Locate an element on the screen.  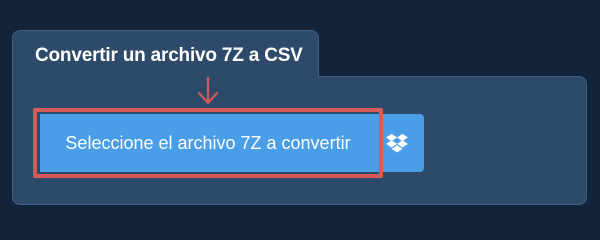
tab-panel-seam is located at coordinates (165, 77).